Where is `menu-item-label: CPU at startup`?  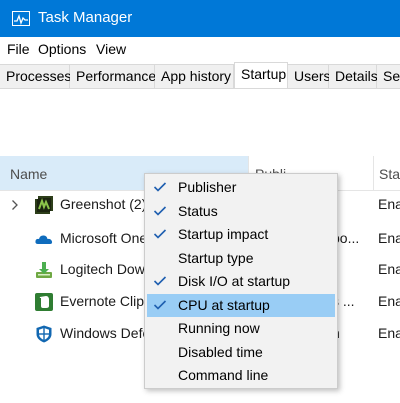 menu-item-label: CPU at startup is located at coordinates (224, 304).